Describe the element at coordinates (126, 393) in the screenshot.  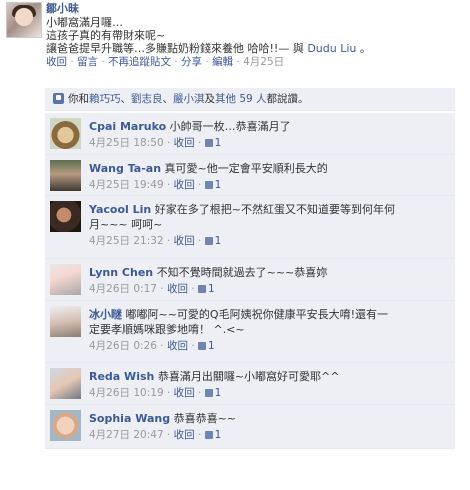
I see `comment-time: 4月26日 10:19` at that location.